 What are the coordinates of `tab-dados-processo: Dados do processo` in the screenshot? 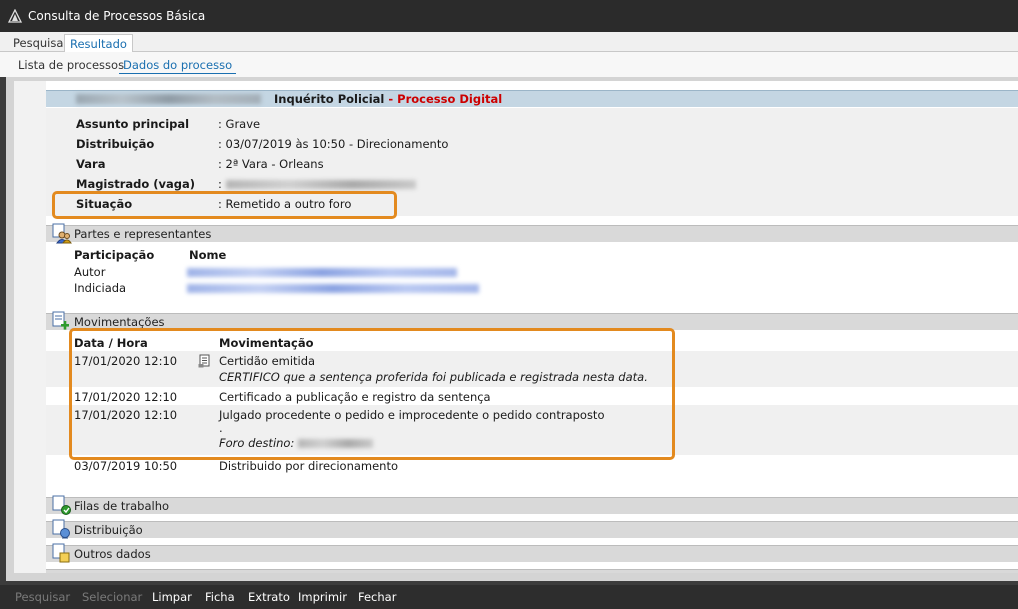 It's located at (178, 66).